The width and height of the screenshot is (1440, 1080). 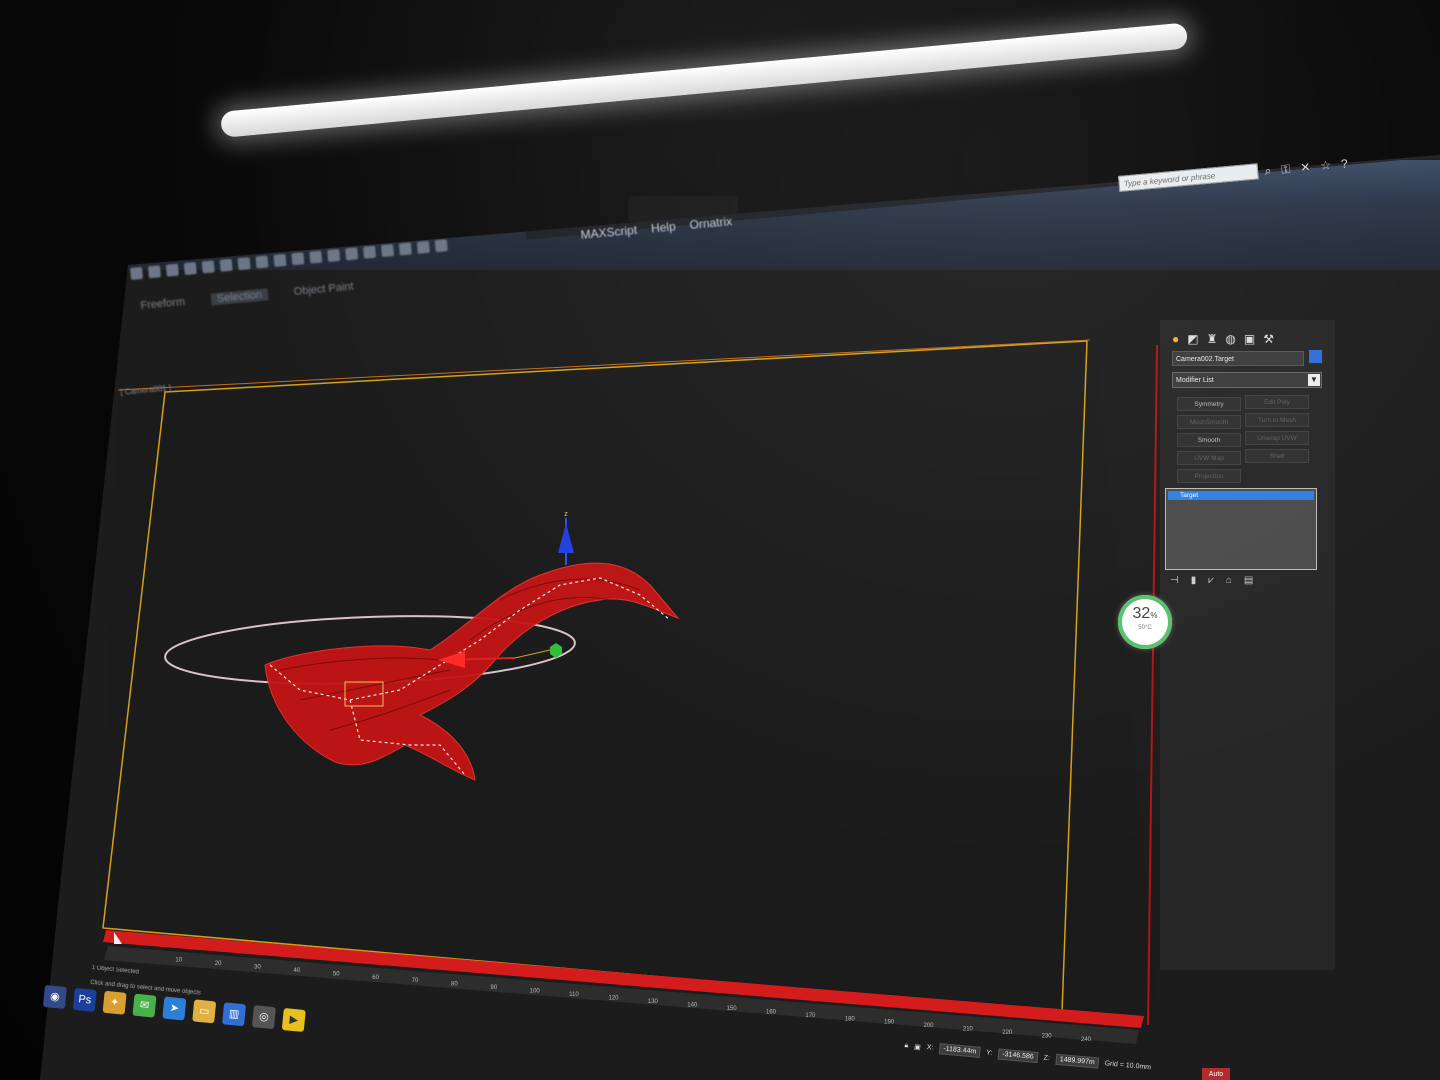 What do you see at coordinates (968, 1030) in the screenshot?
I see `timeline-tick-label: 210` at bounding box center [968, 1030].